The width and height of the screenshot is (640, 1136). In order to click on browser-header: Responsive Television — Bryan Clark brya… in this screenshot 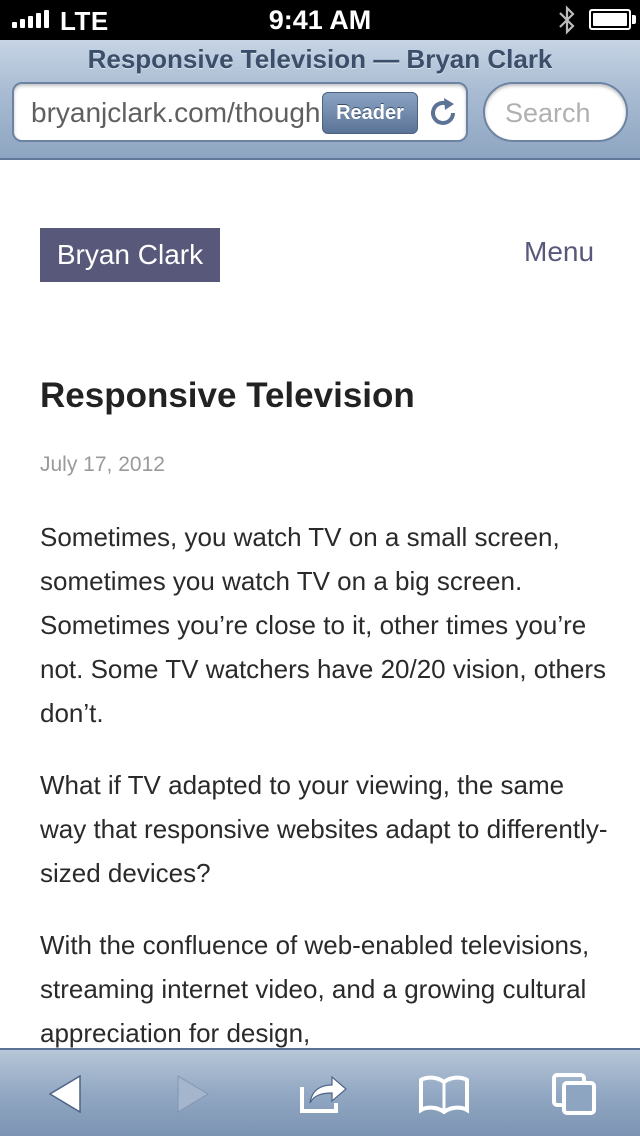, I will do `click(320, 100)`.